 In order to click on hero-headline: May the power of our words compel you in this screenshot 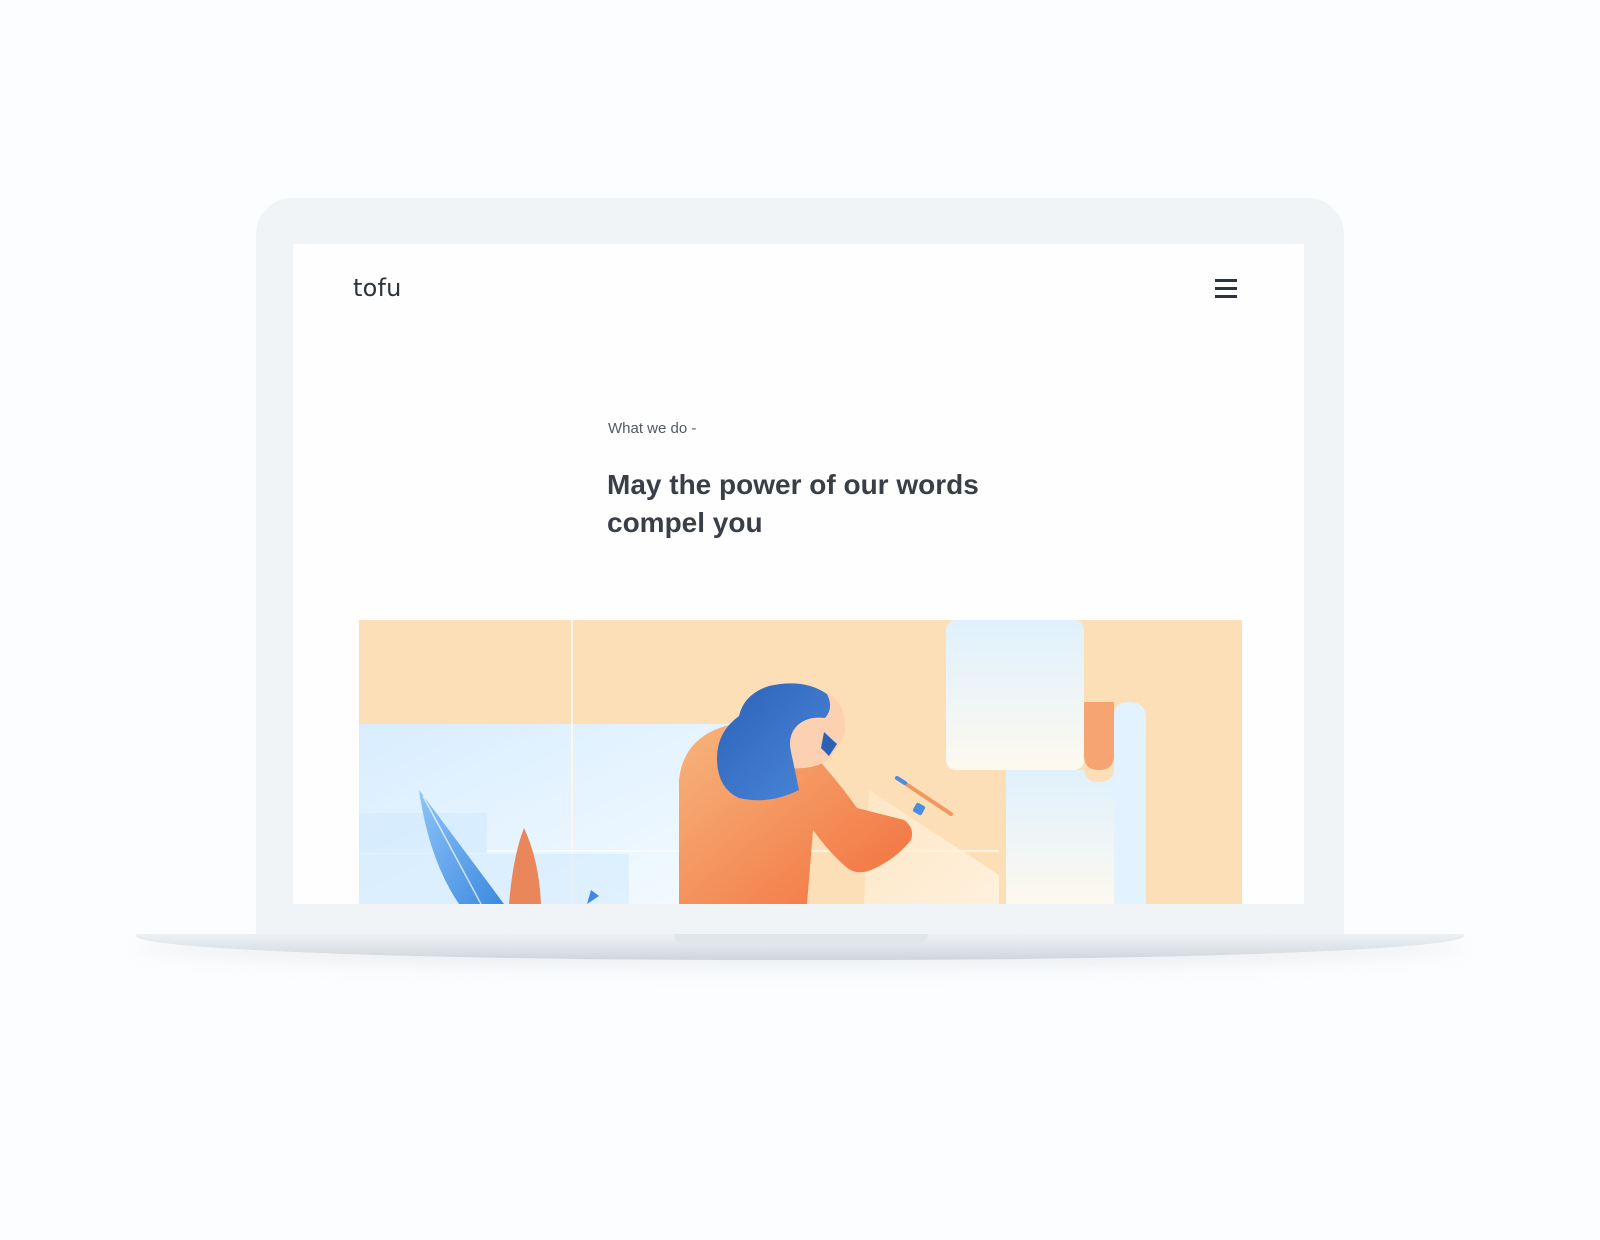, I will do `click(793, 503)`.